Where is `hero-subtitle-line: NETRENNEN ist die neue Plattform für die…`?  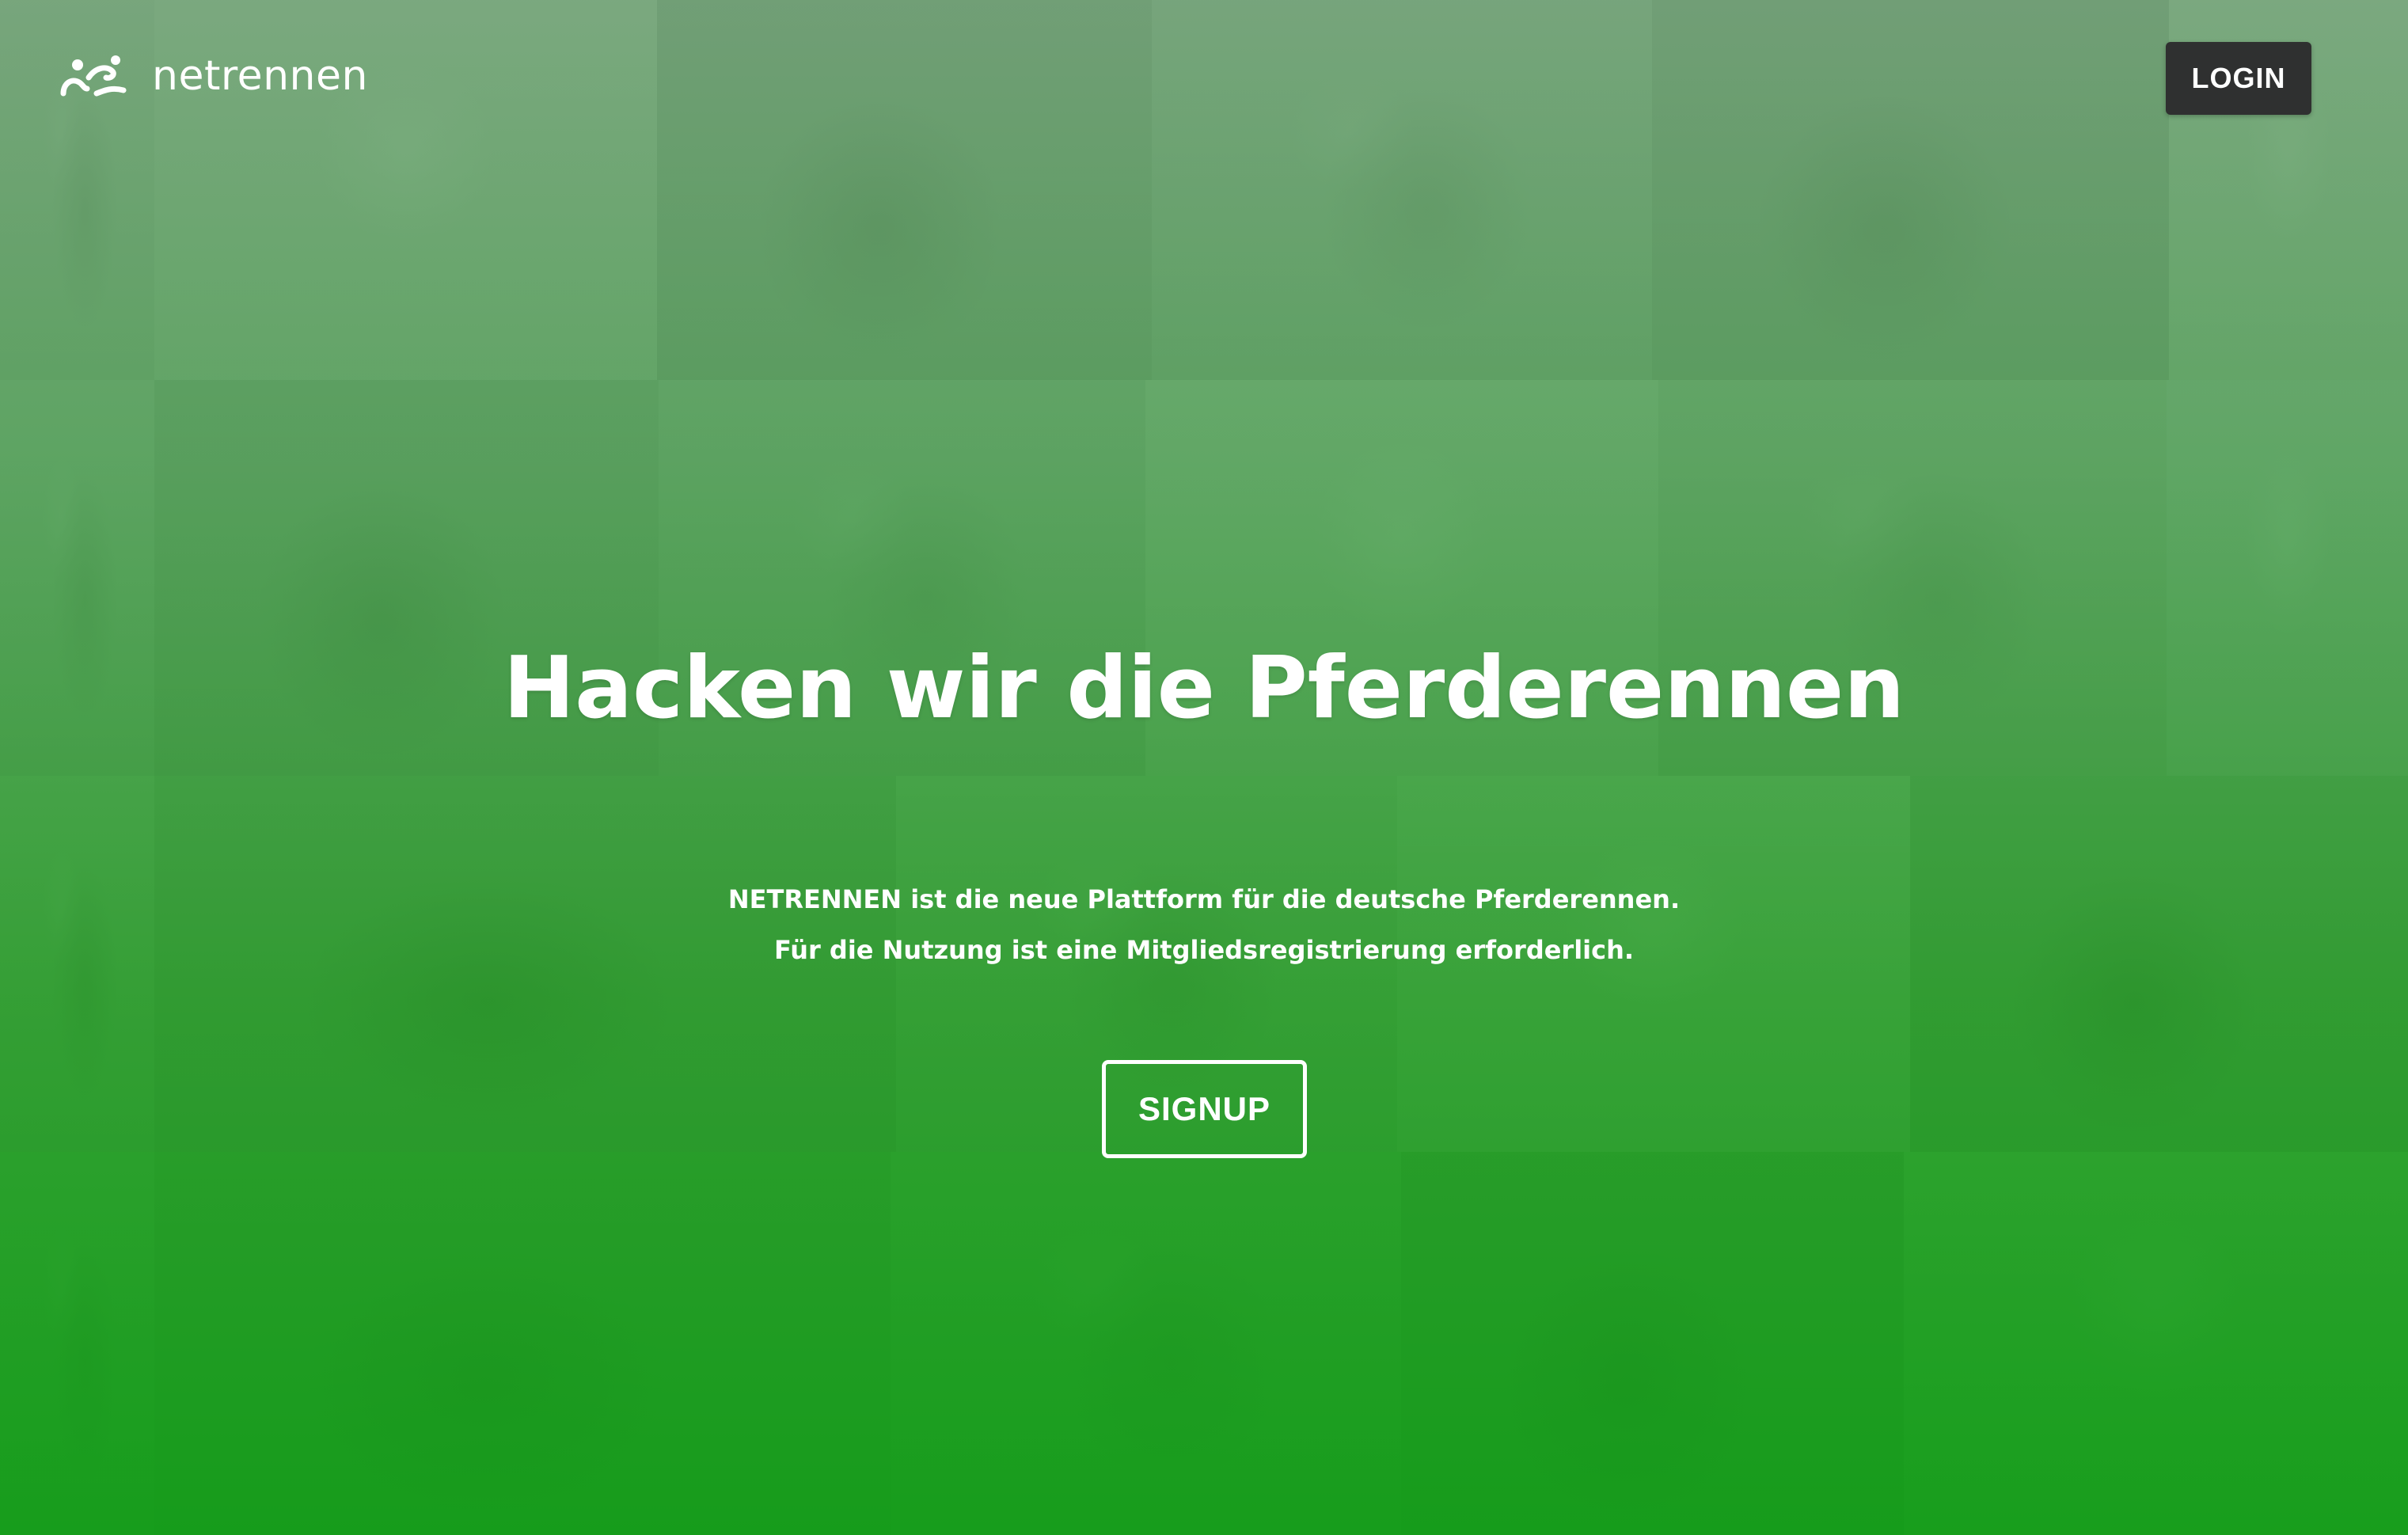
hero-subtitle-line: NETRENNEN ist die neue Plattform für die… is located at coordinates (1204, 899).